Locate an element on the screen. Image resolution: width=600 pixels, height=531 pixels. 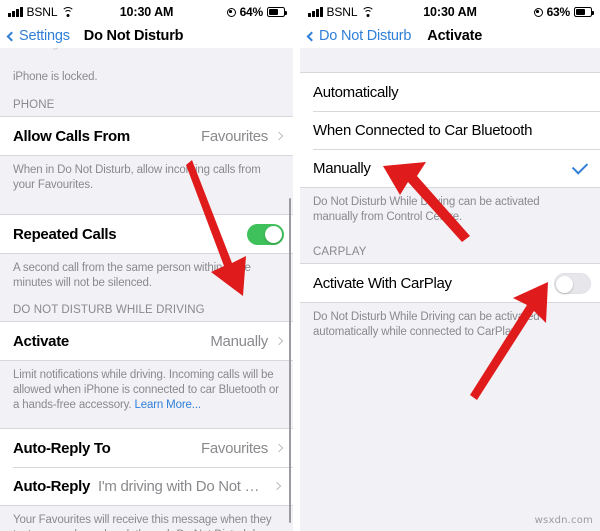
group-phone: Allow Calls From Favourites is located at coordinates (146, 136).